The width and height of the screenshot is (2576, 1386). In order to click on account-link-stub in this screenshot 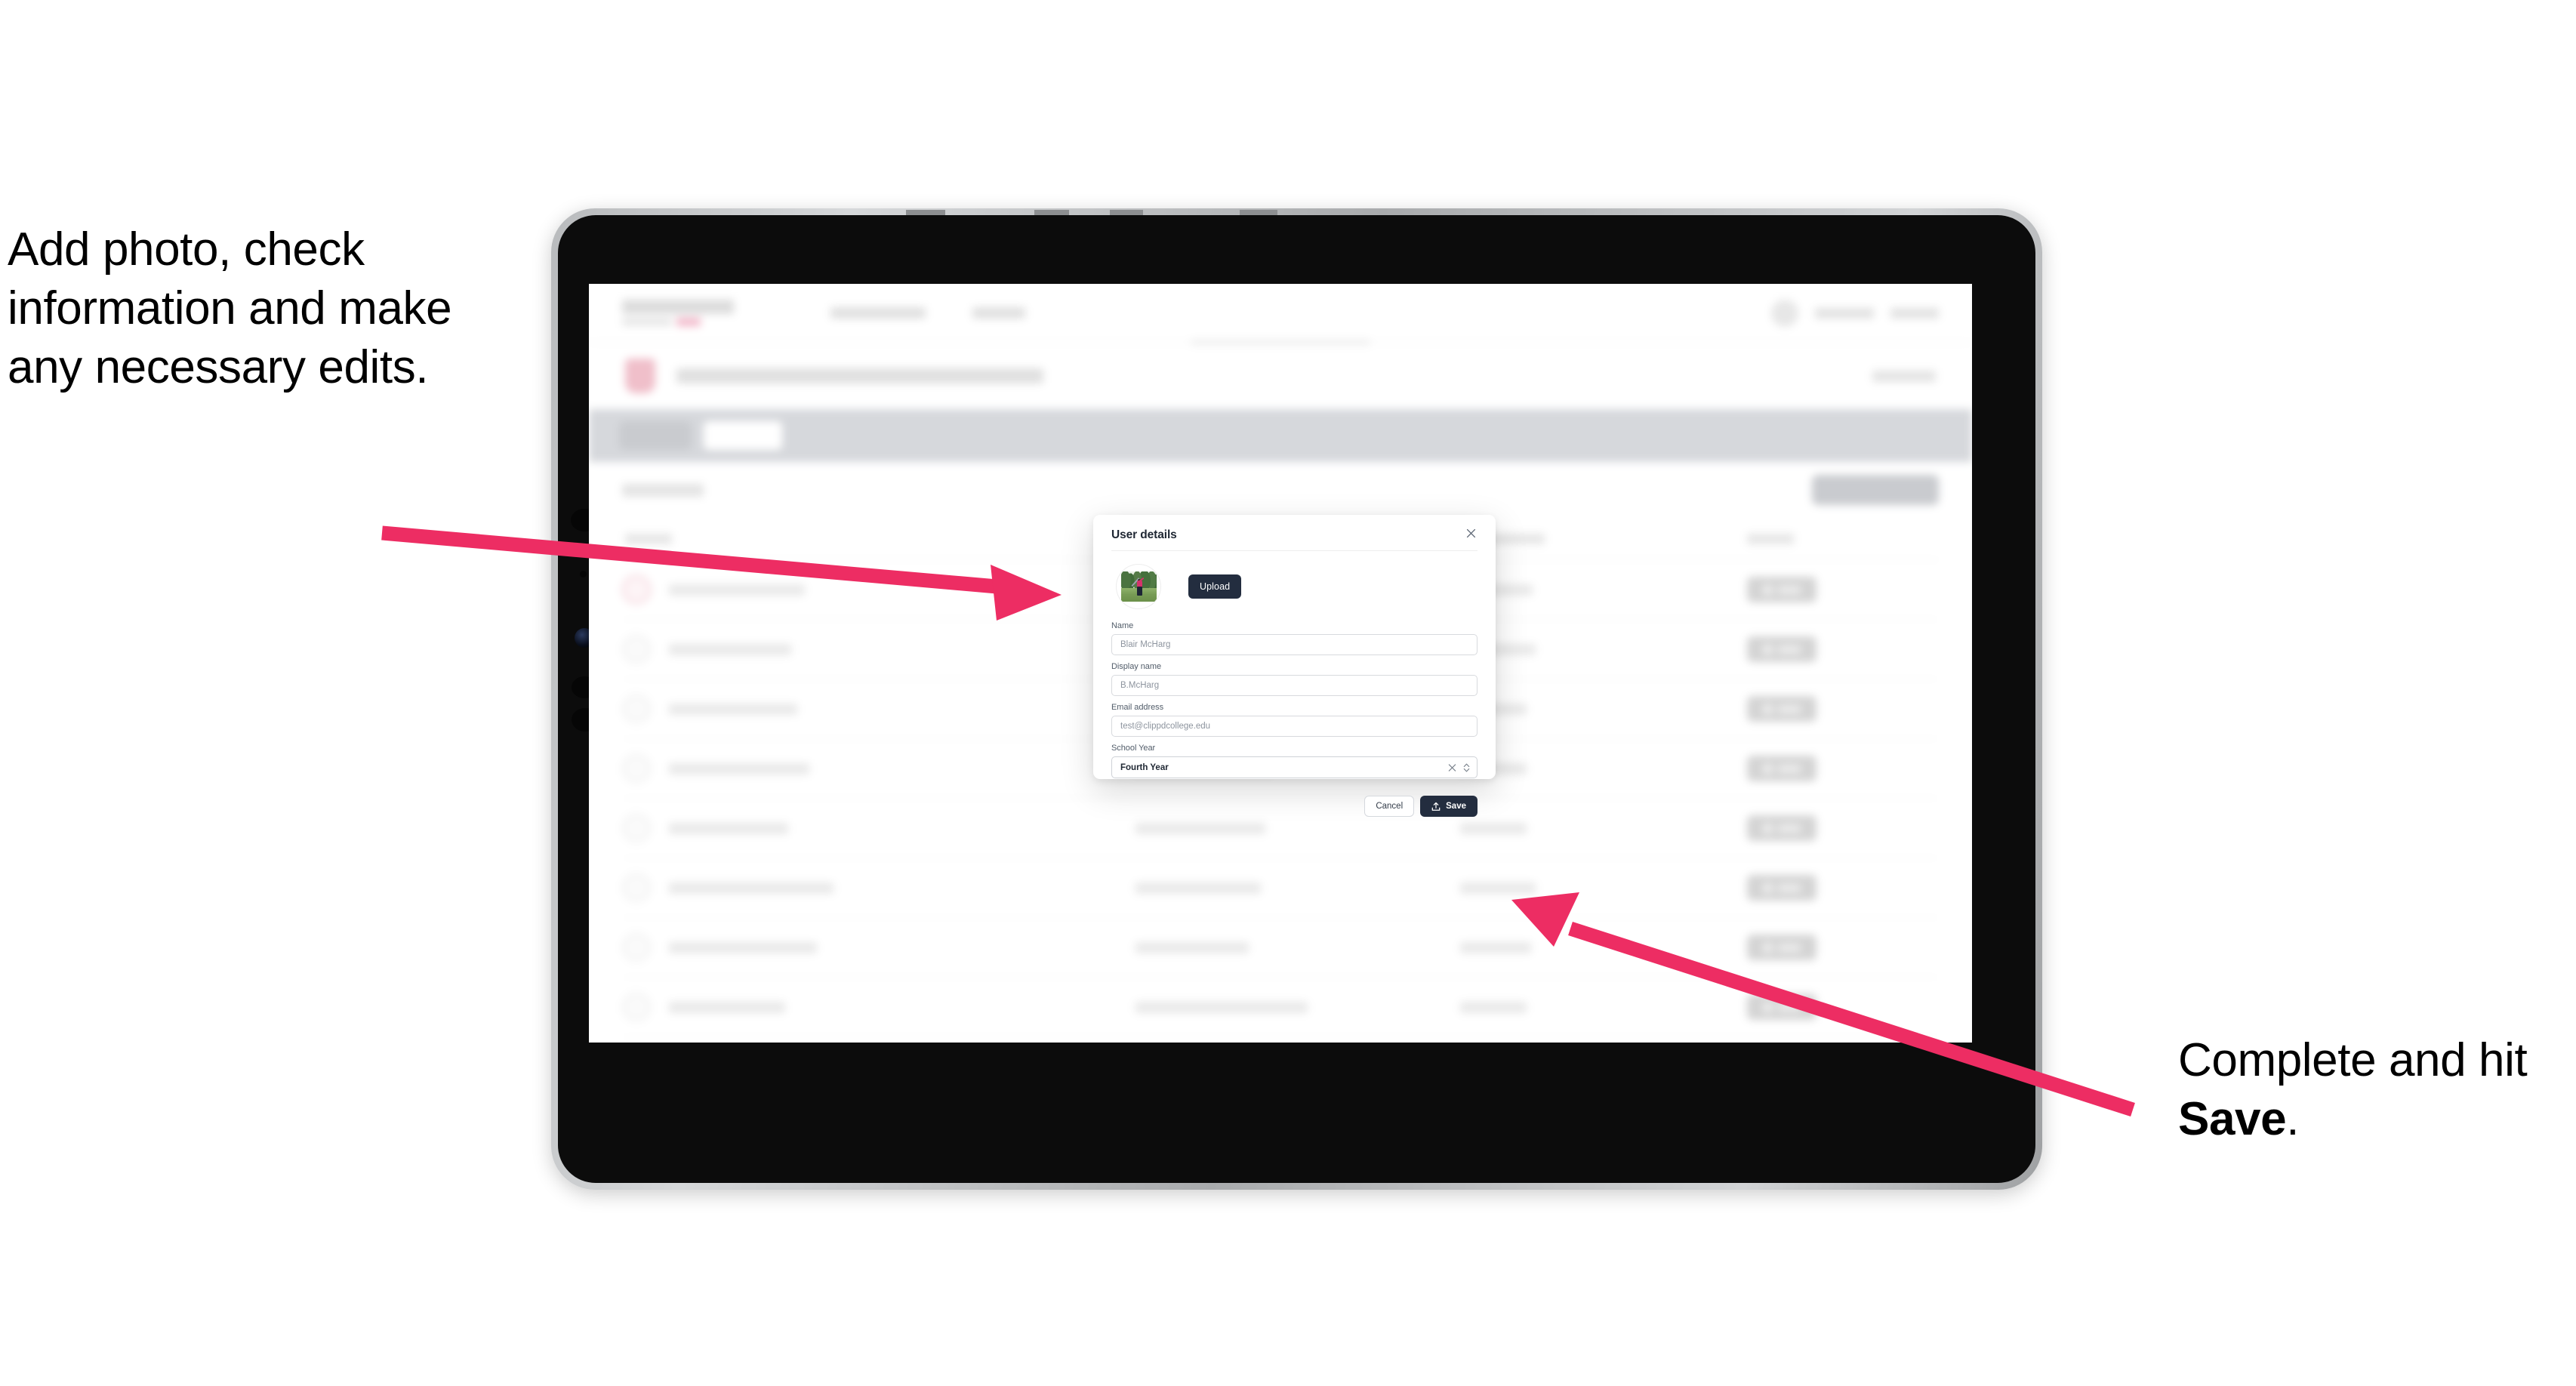, I will do `click(1844, 313)`.